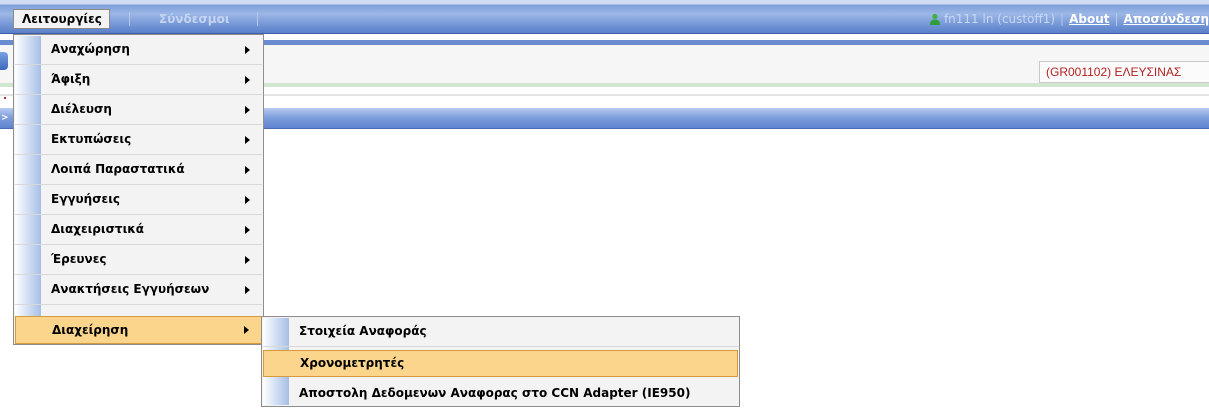  I want to click on user-icon, so click(934, 19).